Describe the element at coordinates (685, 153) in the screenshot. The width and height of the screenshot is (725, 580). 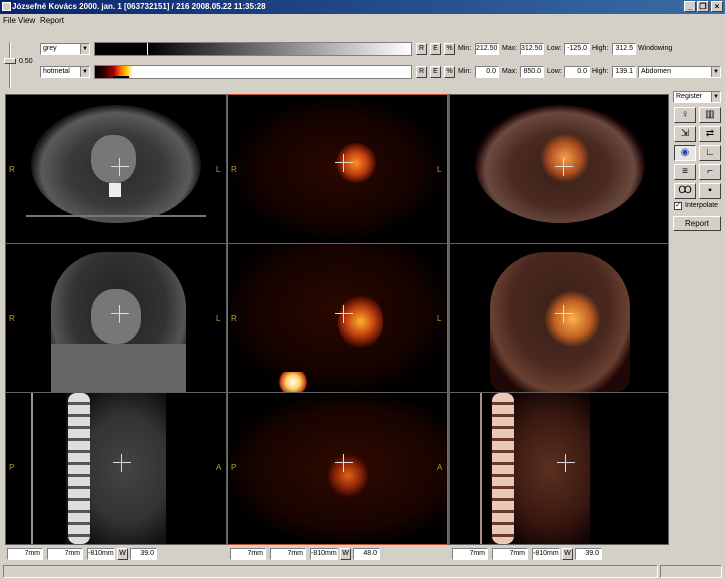
I see `zoom-tool-icon: ◉` at that location.